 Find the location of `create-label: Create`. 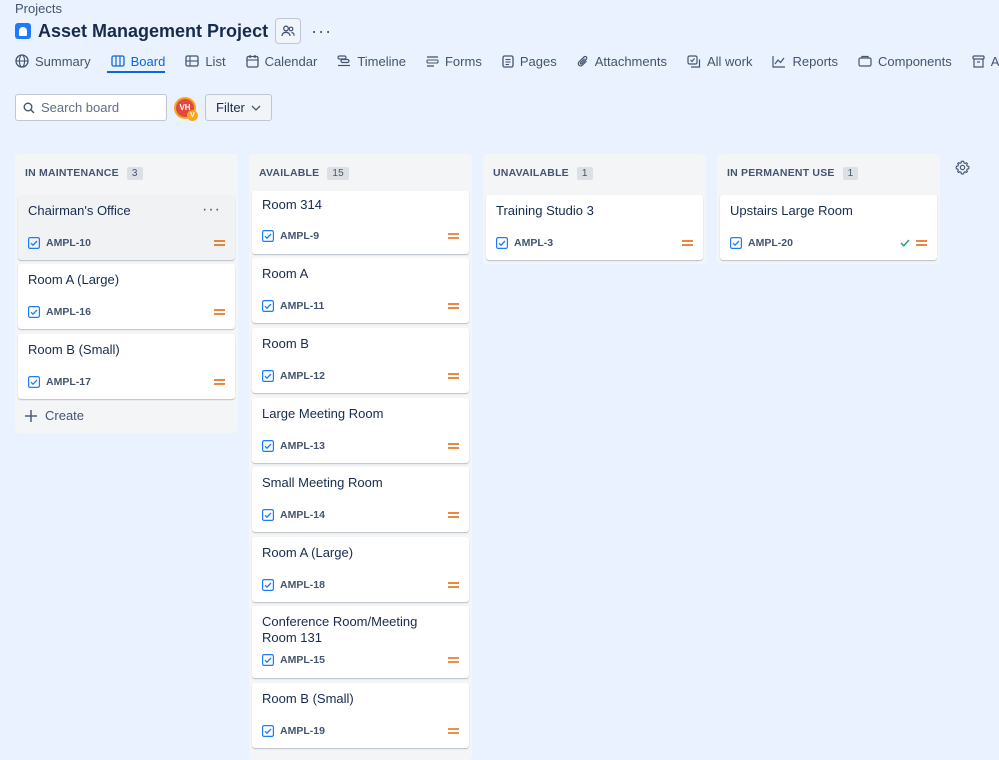

create-label: Create is located at coordinates (65, 415).